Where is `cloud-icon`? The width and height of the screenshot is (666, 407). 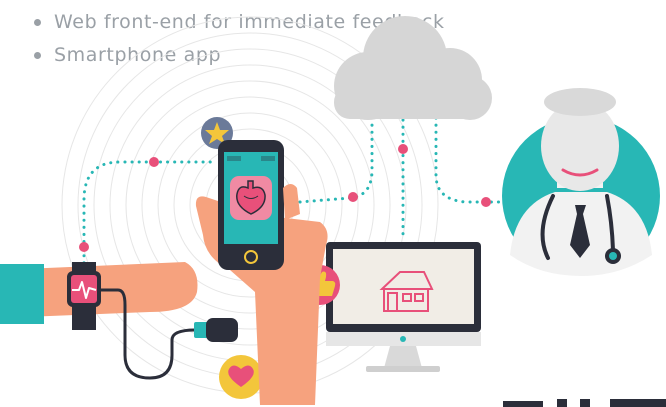
cloud-icon is located at coordinates (413, 68).